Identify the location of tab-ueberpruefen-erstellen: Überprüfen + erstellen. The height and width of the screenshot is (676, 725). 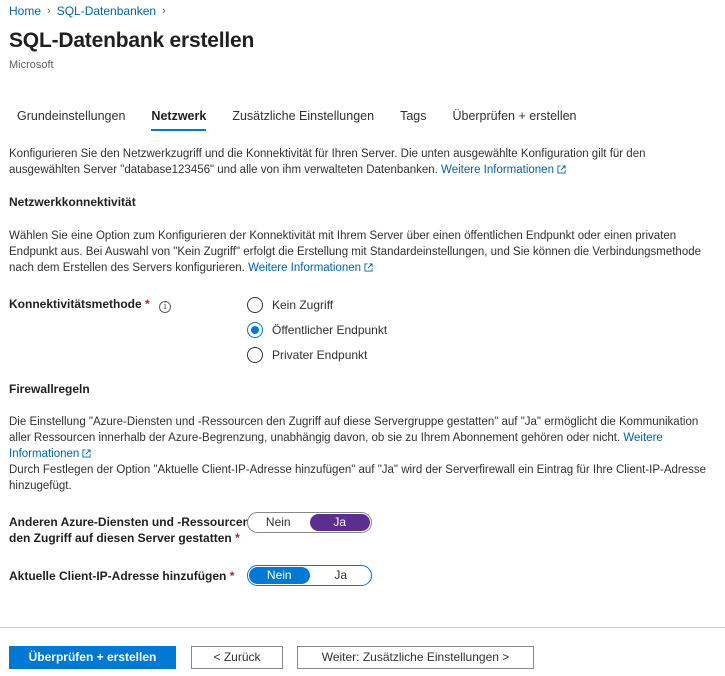
(514, 119).